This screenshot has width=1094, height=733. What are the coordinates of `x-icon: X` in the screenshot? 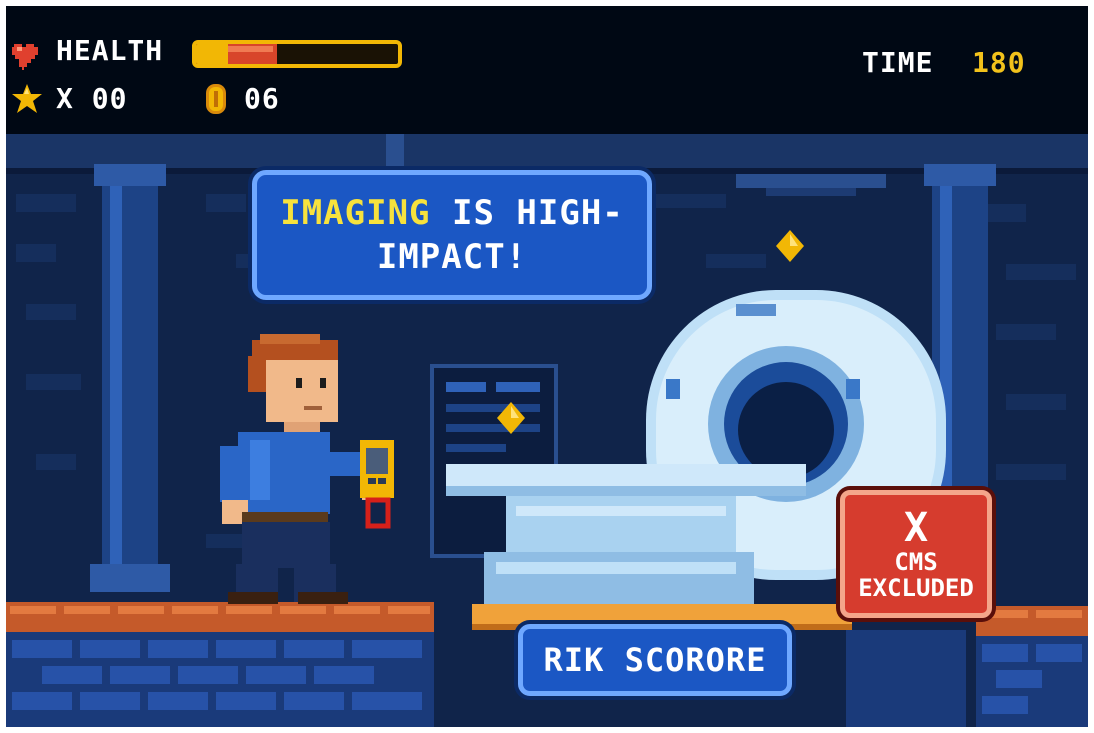 It's located at (916, 528).